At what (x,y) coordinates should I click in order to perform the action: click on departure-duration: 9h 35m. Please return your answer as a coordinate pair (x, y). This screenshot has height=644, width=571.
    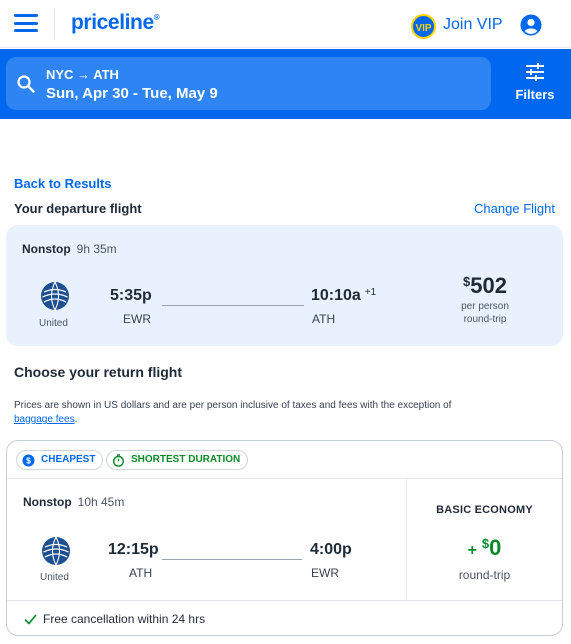
    Looking at the image, I should click on (96, 249).